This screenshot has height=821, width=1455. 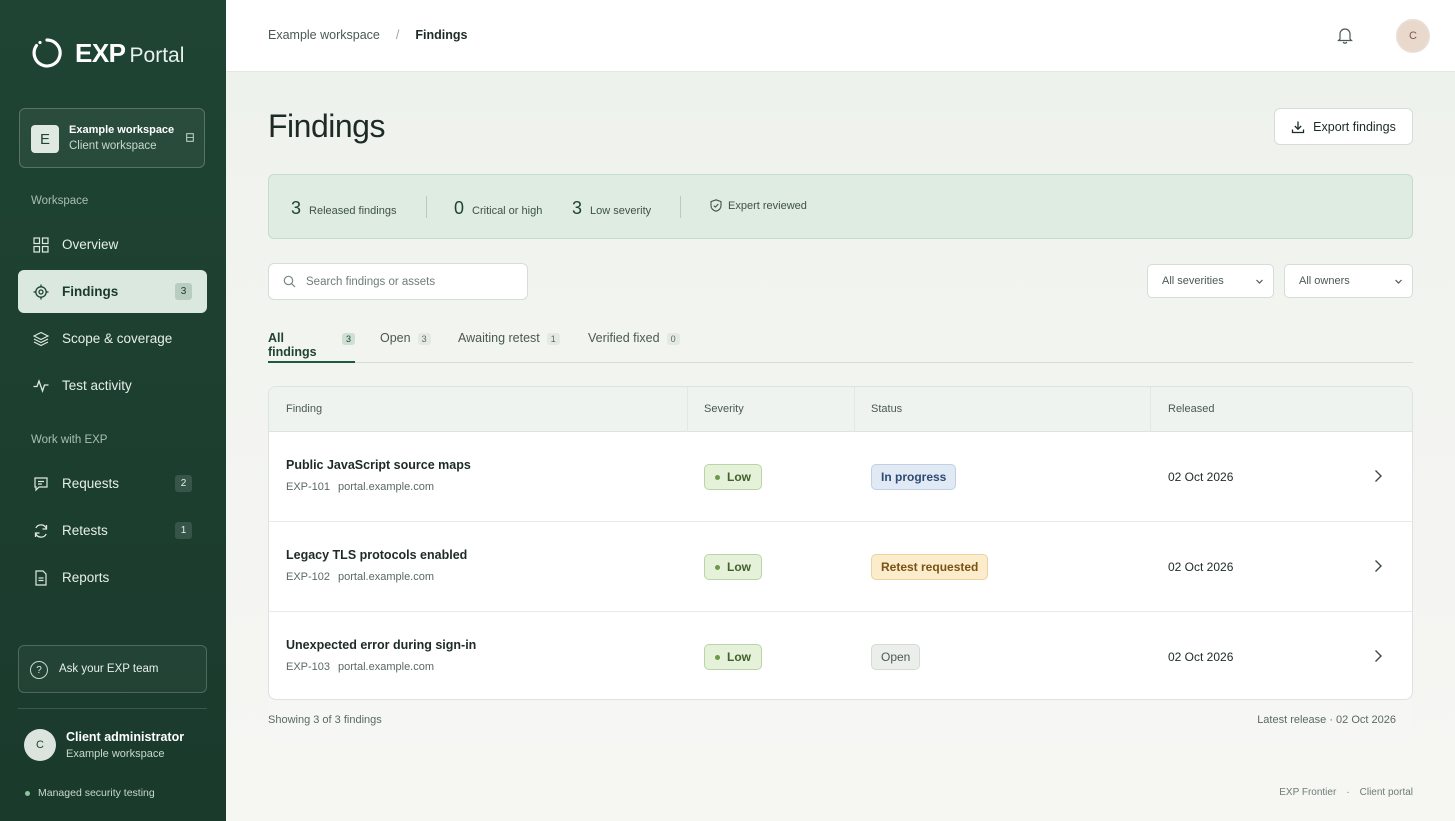 I want to click on tab-all-findings: All findings 3, so click(x=311, y=347).